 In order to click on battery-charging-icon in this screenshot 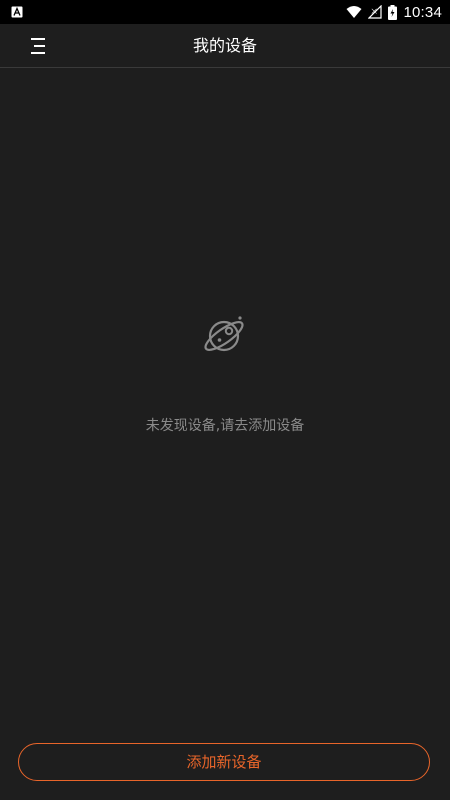, I will do `click(393, 12)`.